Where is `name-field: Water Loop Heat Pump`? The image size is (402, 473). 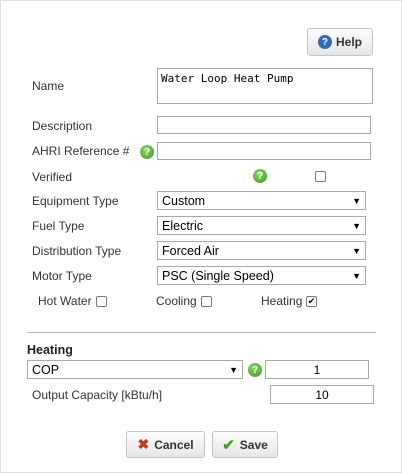 name-field: Water Loop Heat Pump is located at coordinates (265, 86).